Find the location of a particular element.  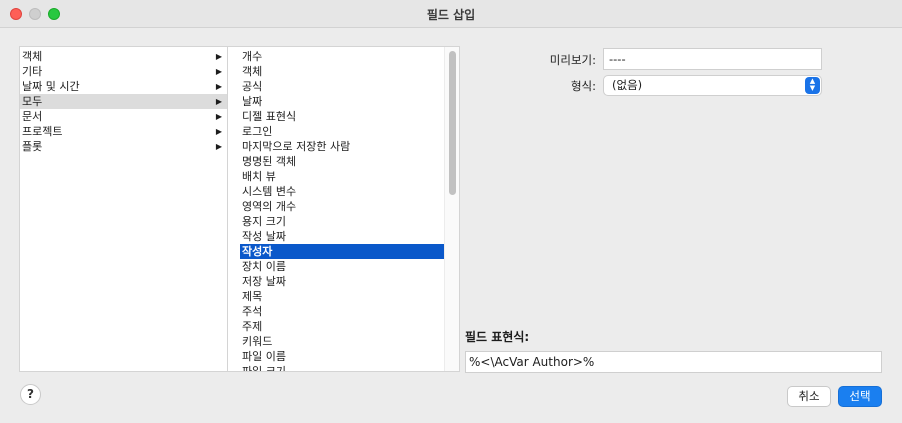

field-item: 명명된 객체 is located at coordinates (342, 161).